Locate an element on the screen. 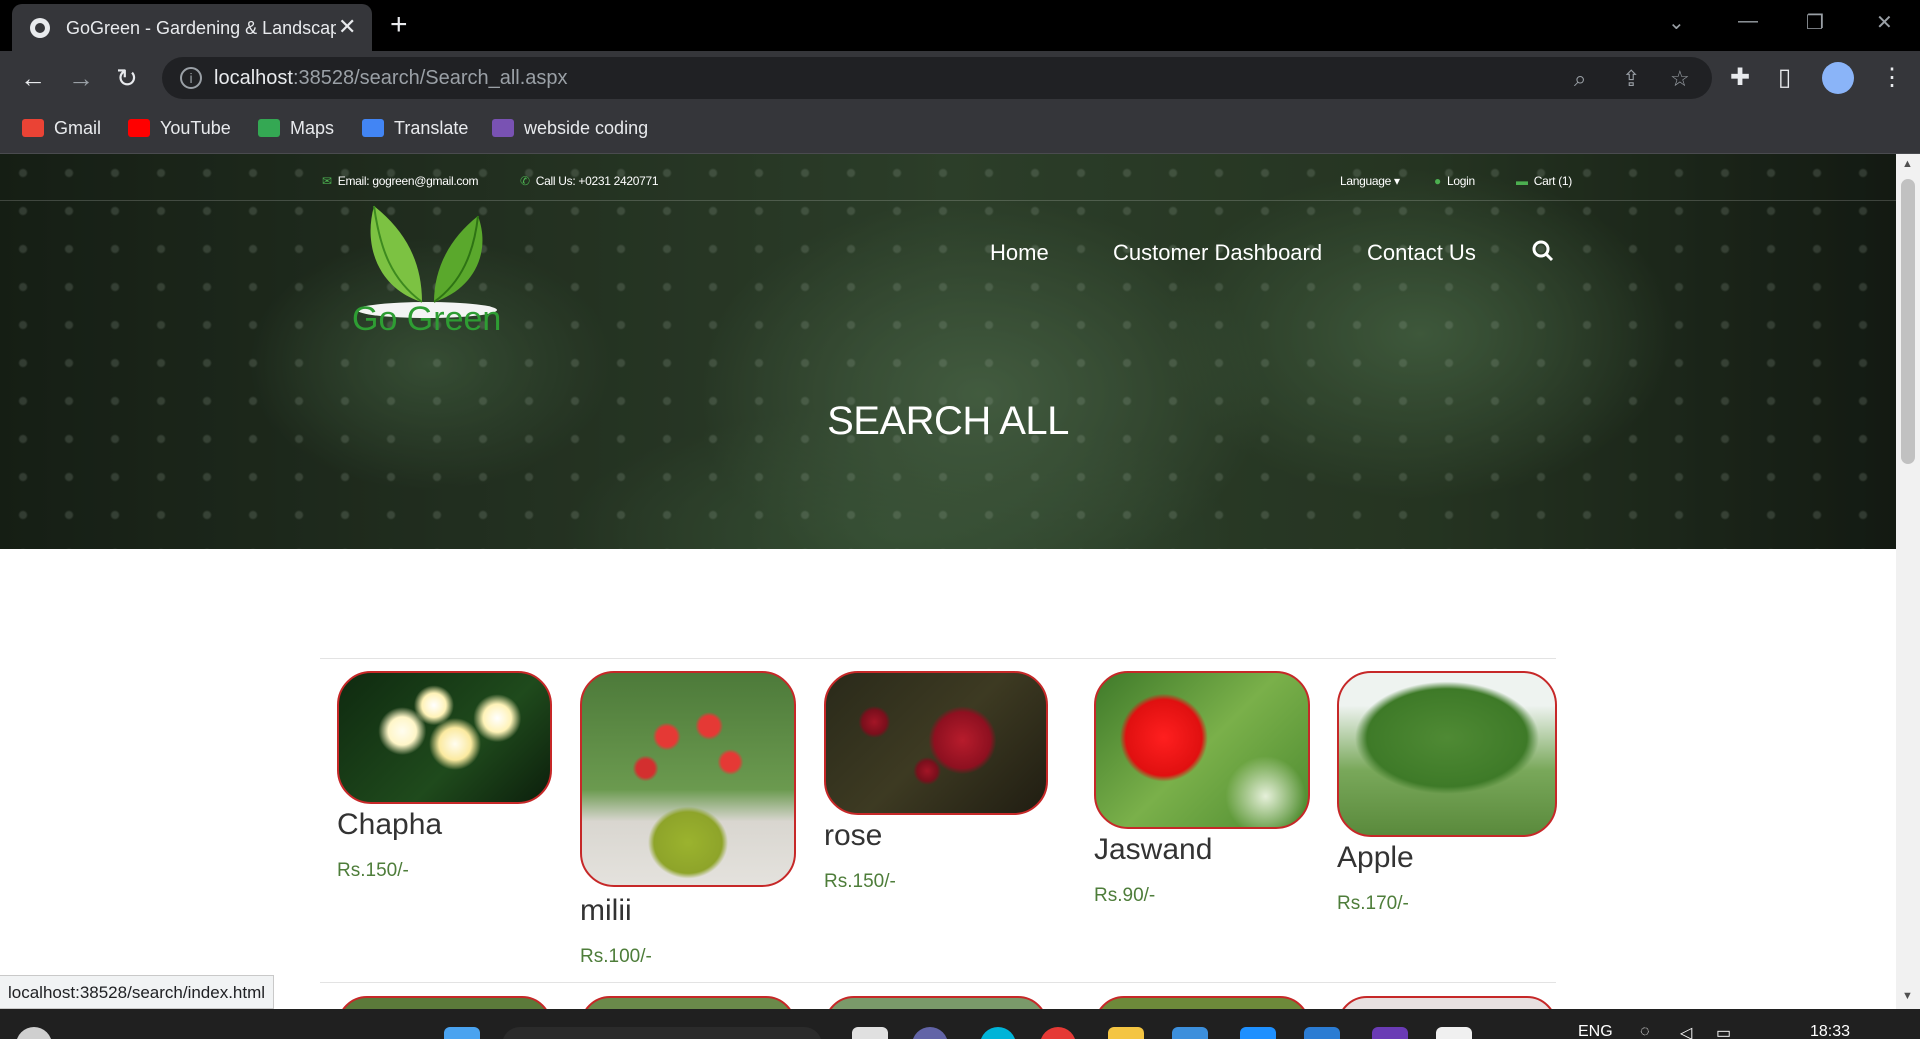 The width and height of the screenshot is (1920, 1039). input-language: ENG is located at coordinates (1595, 1031).